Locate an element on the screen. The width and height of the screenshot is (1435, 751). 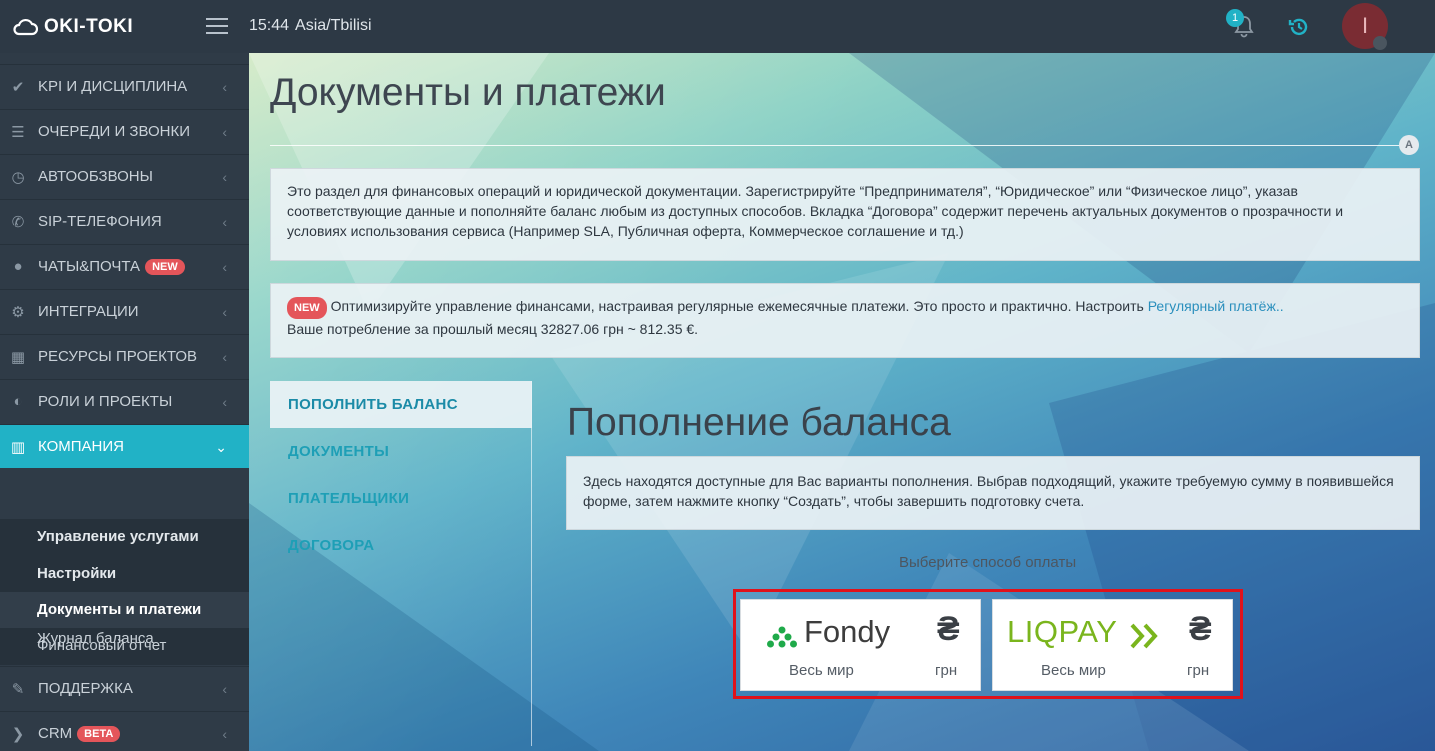
sidebar-item-queues: ☰ ОЧЕРЕДИ И ЗВОНКИ ‹ is located at coordinates (124, 131).